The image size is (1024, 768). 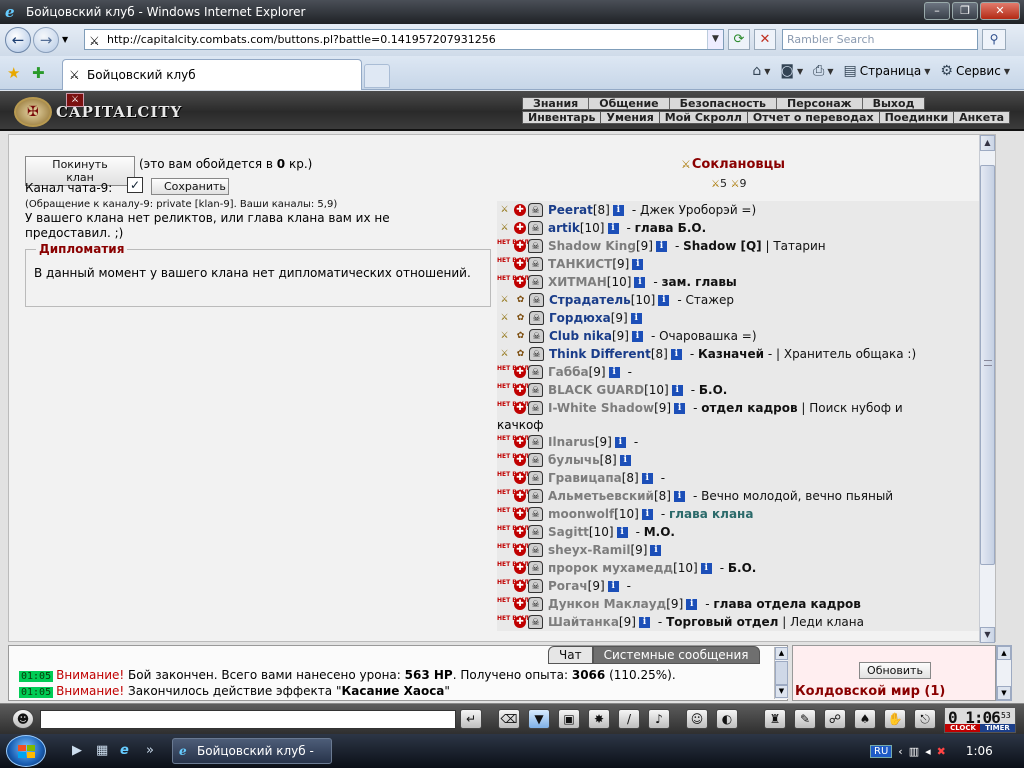 I want to click on member-name-link: Shadow King, so click(x=592, y=246).